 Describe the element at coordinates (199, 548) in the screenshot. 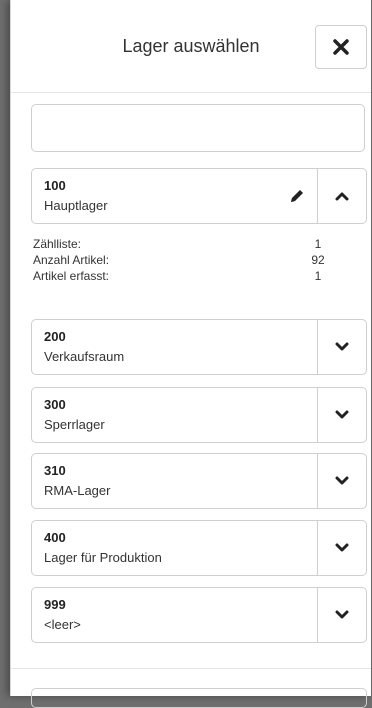

I see `warehouse-item-400: 400 Lager für Produktion` at that location.